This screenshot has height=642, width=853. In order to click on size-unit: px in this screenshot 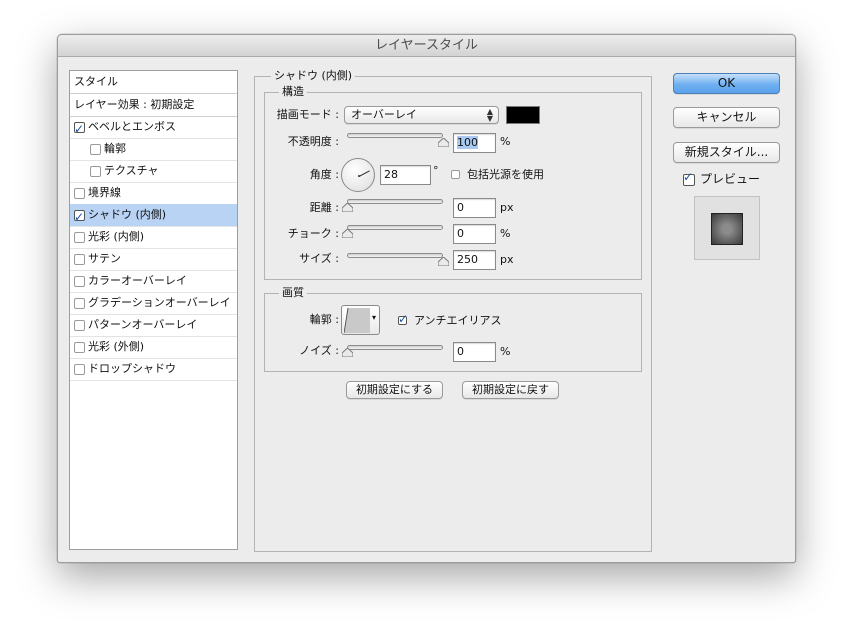, I will do `click(507, 259)`.